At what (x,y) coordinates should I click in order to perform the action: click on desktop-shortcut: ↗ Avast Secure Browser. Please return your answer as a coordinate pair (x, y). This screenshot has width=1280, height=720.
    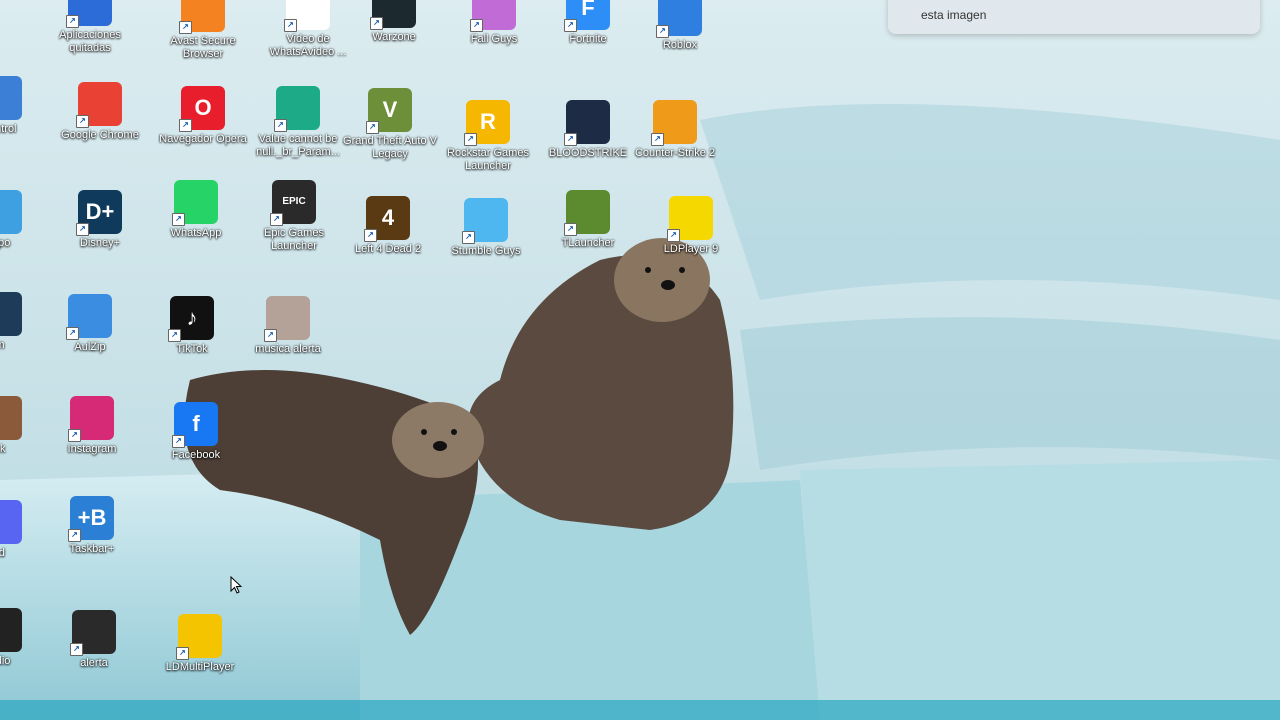
    Looking at the image, I should click on (203, 30).